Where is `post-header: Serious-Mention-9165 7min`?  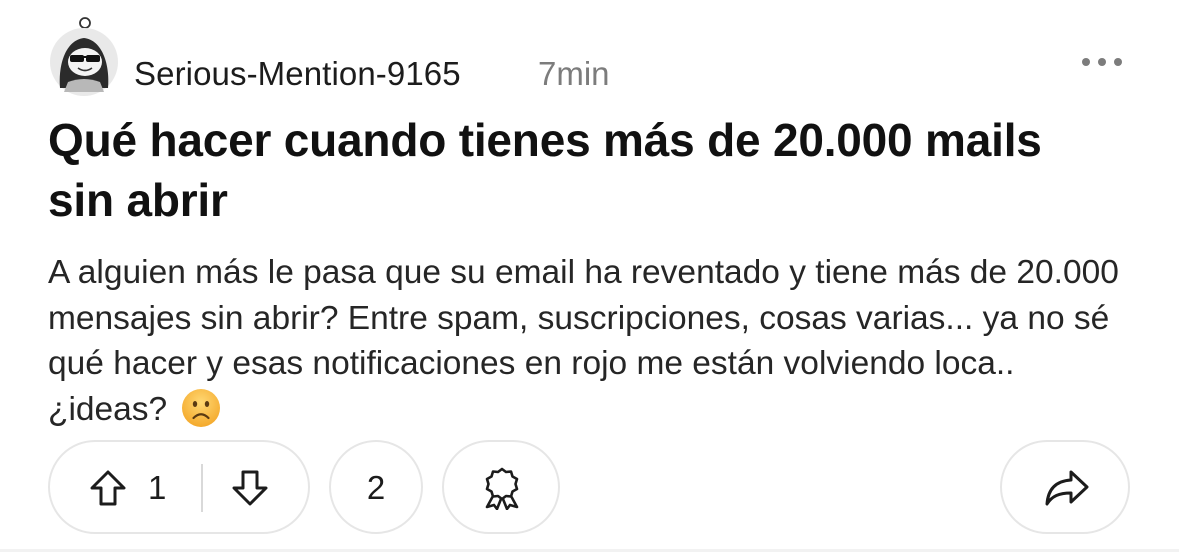
post-header: Serious-Mention-9165 7min is located at coordinates (593, 57).